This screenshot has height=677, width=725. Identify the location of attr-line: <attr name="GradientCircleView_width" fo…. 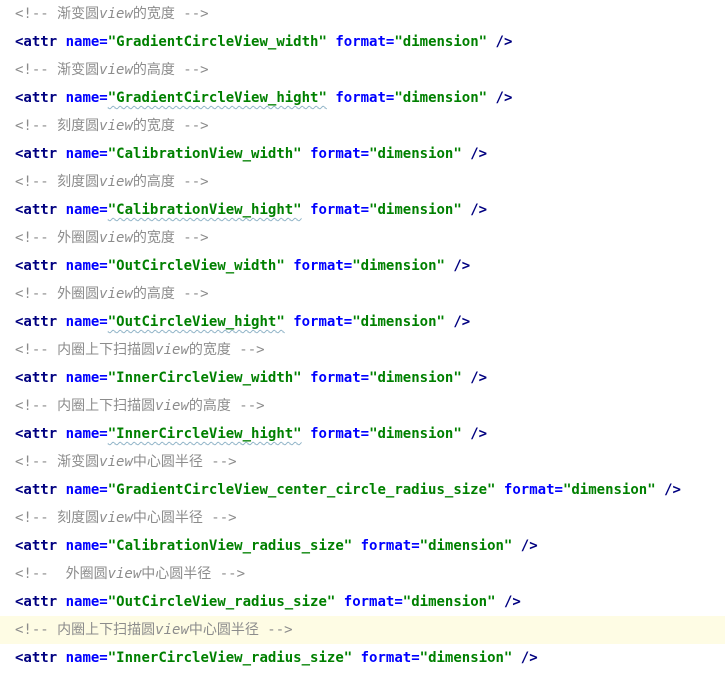
(362, 42).